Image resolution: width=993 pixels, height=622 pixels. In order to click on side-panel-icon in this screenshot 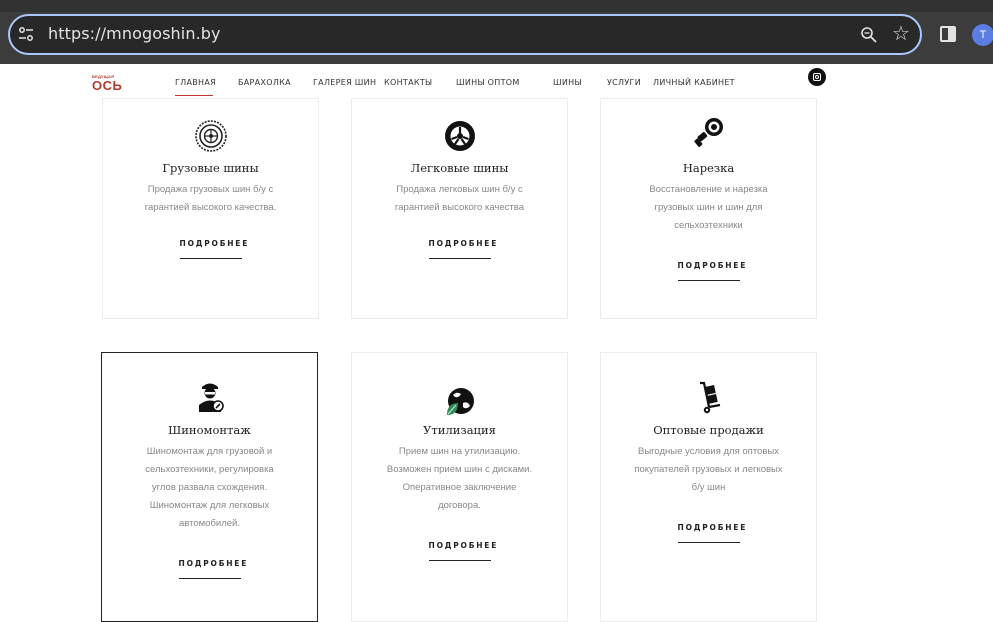, I will do `click(948, 34)`.